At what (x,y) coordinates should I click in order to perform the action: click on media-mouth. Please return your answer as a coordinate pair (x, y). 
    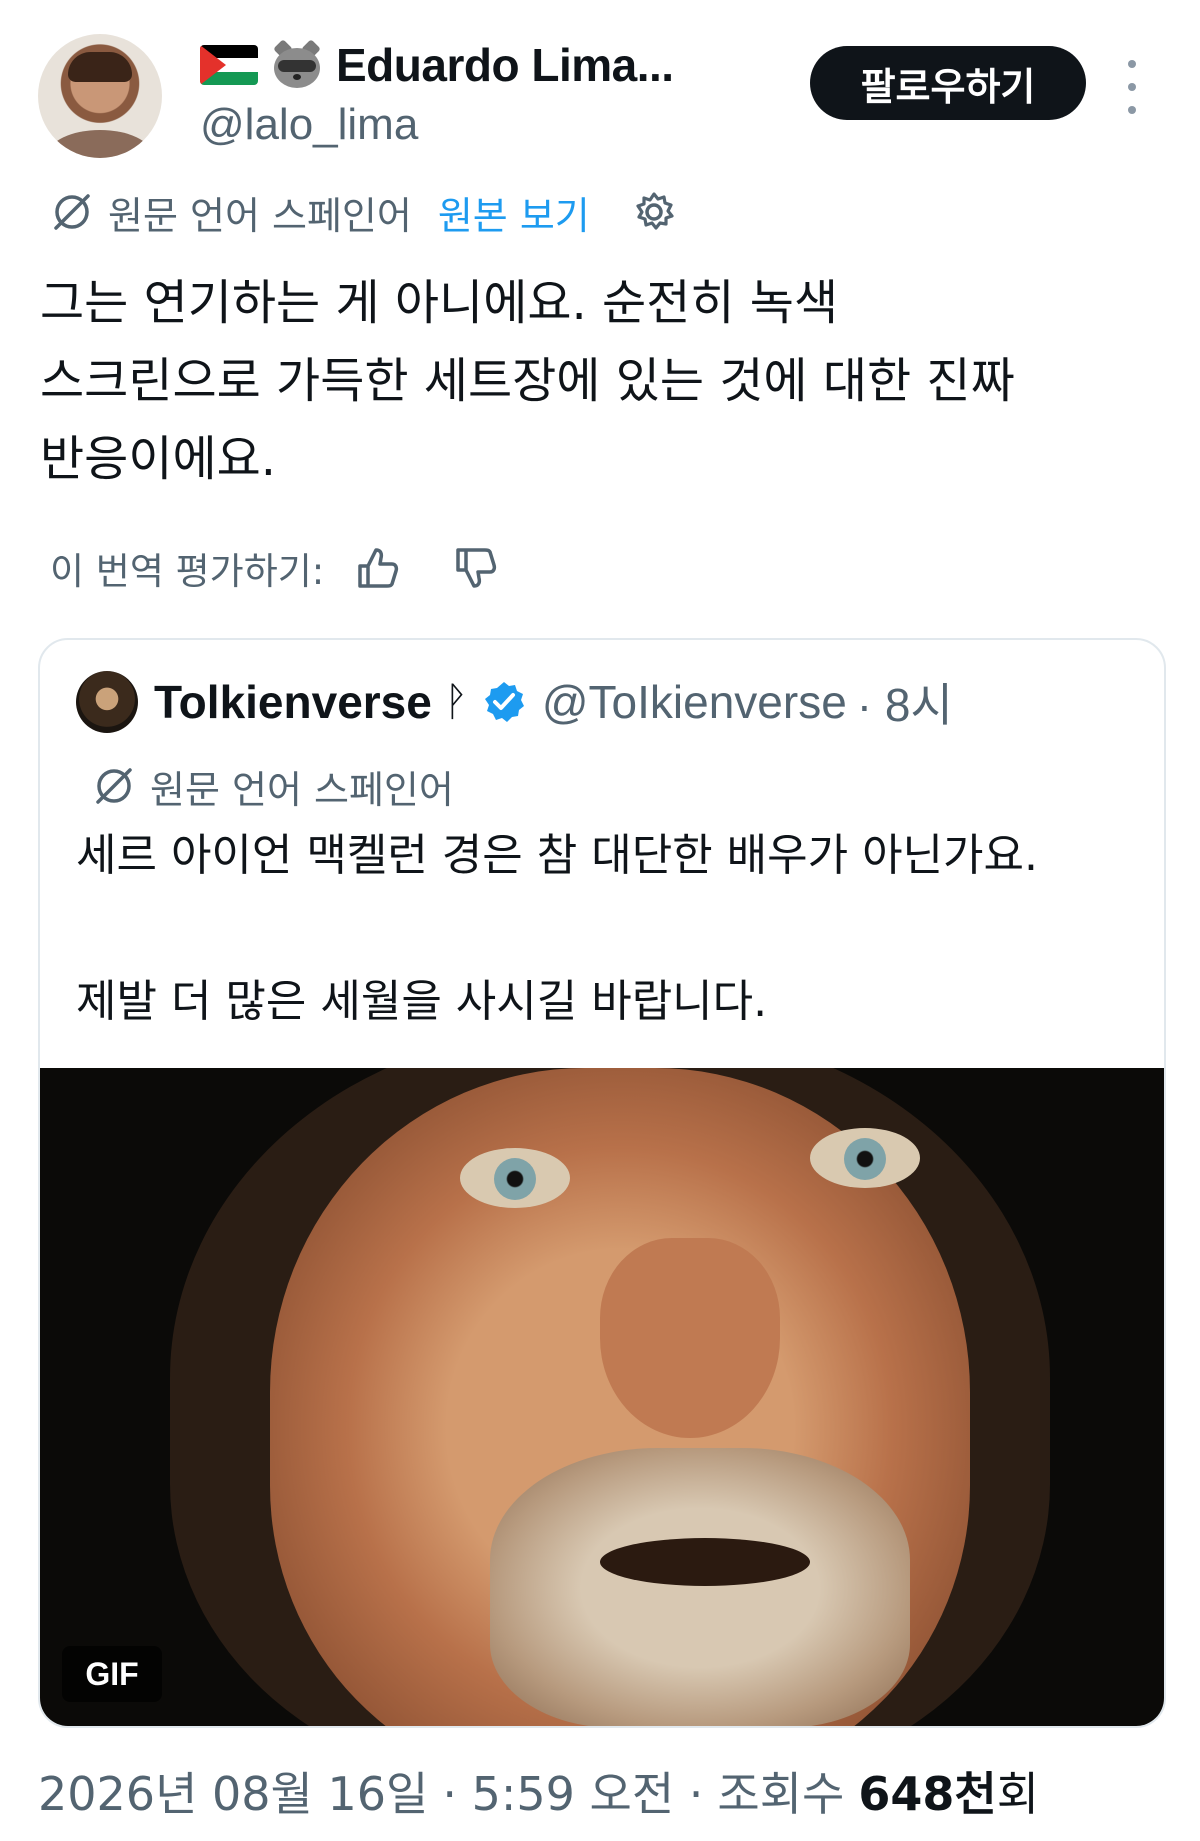
    Looking at the image, I should click on (705, 1562).